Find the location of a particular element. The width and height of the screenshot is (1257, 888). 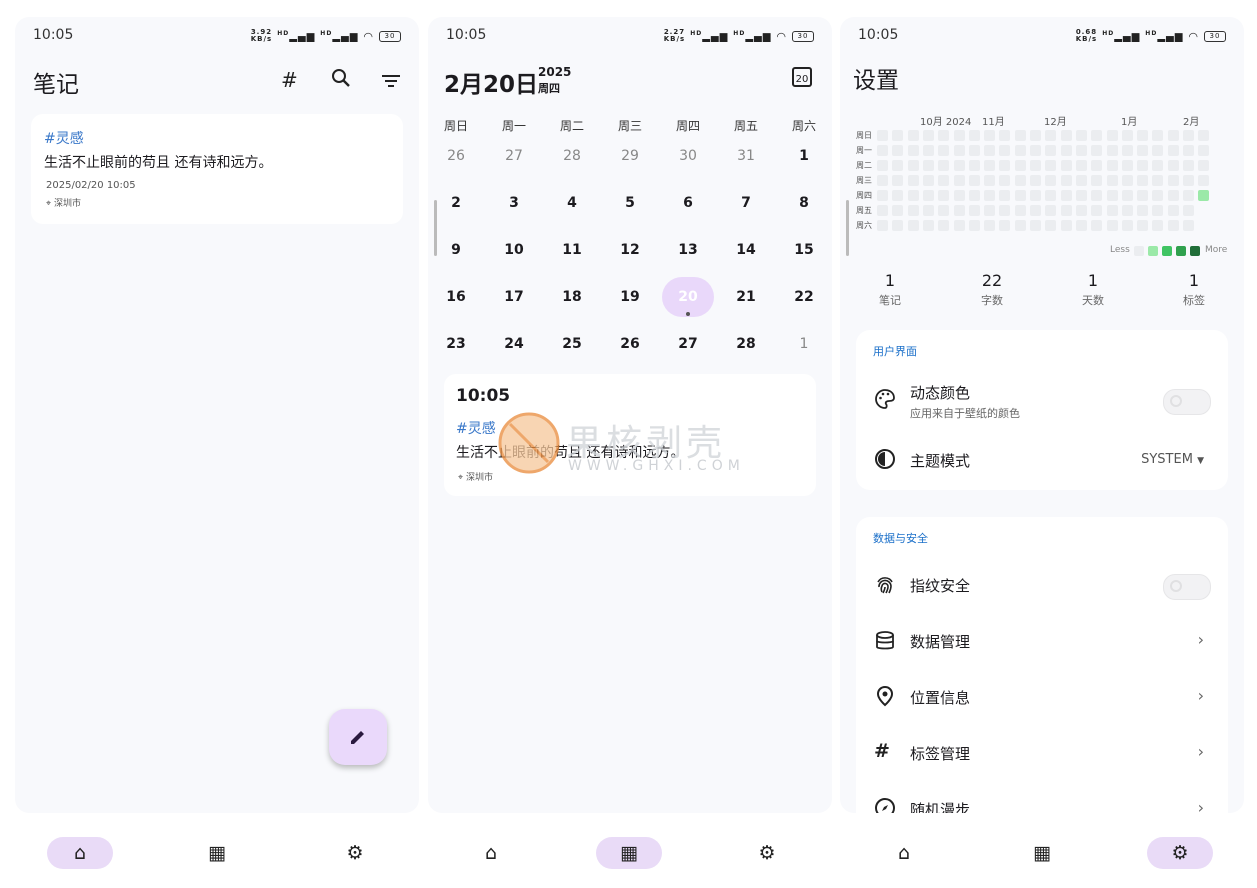

calendar-day: 17 is located at coordinates (514, 297).